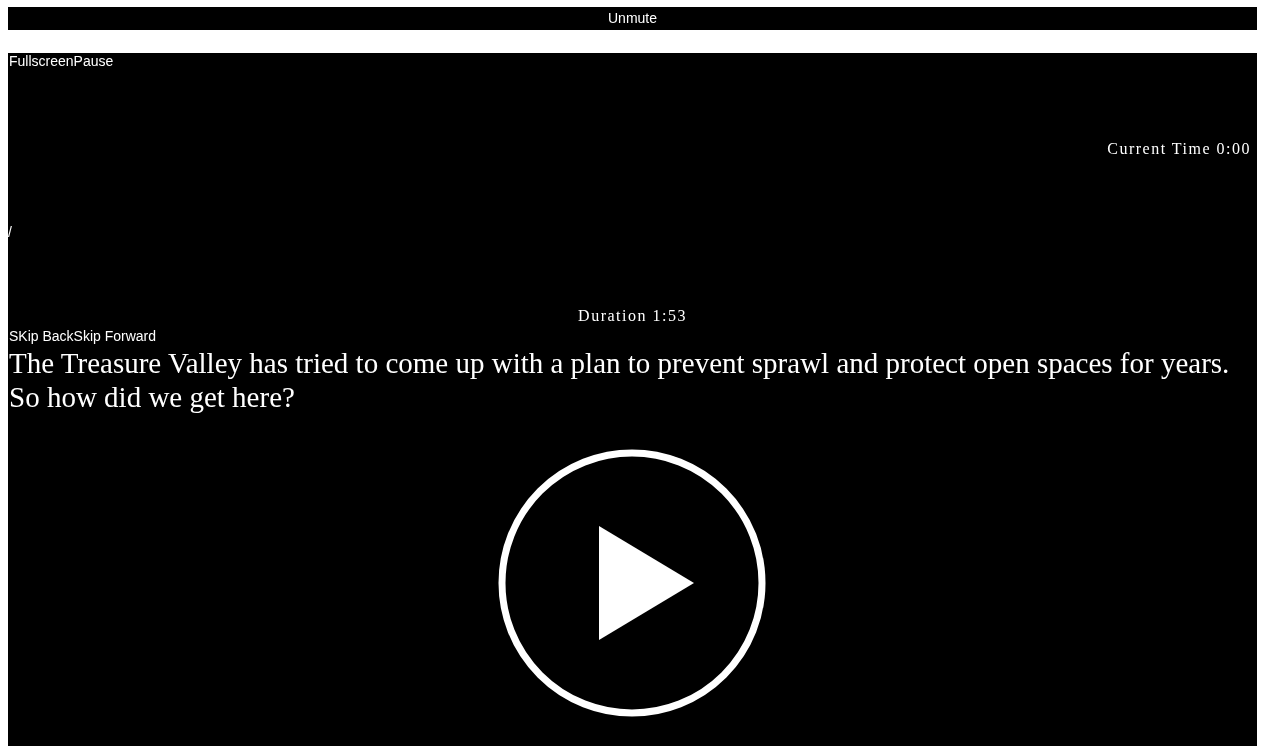  Describe the element at coordinates (41, 336) in the screenshot. I see `skip-back-button: SKip Back` at that location.